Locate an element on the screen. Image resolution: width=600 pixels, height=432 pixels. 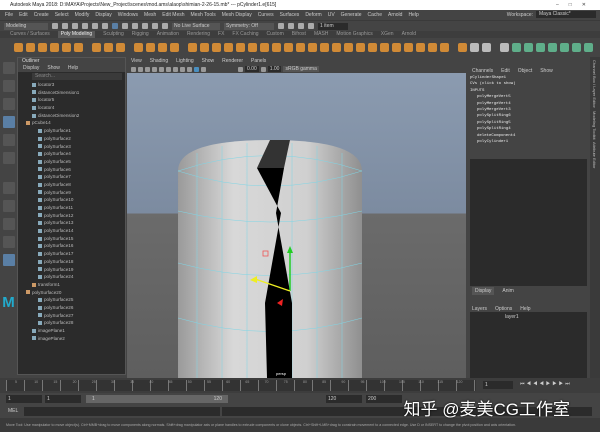
menu-set-dropdown: Modeling is located at coordinates (26, 26).